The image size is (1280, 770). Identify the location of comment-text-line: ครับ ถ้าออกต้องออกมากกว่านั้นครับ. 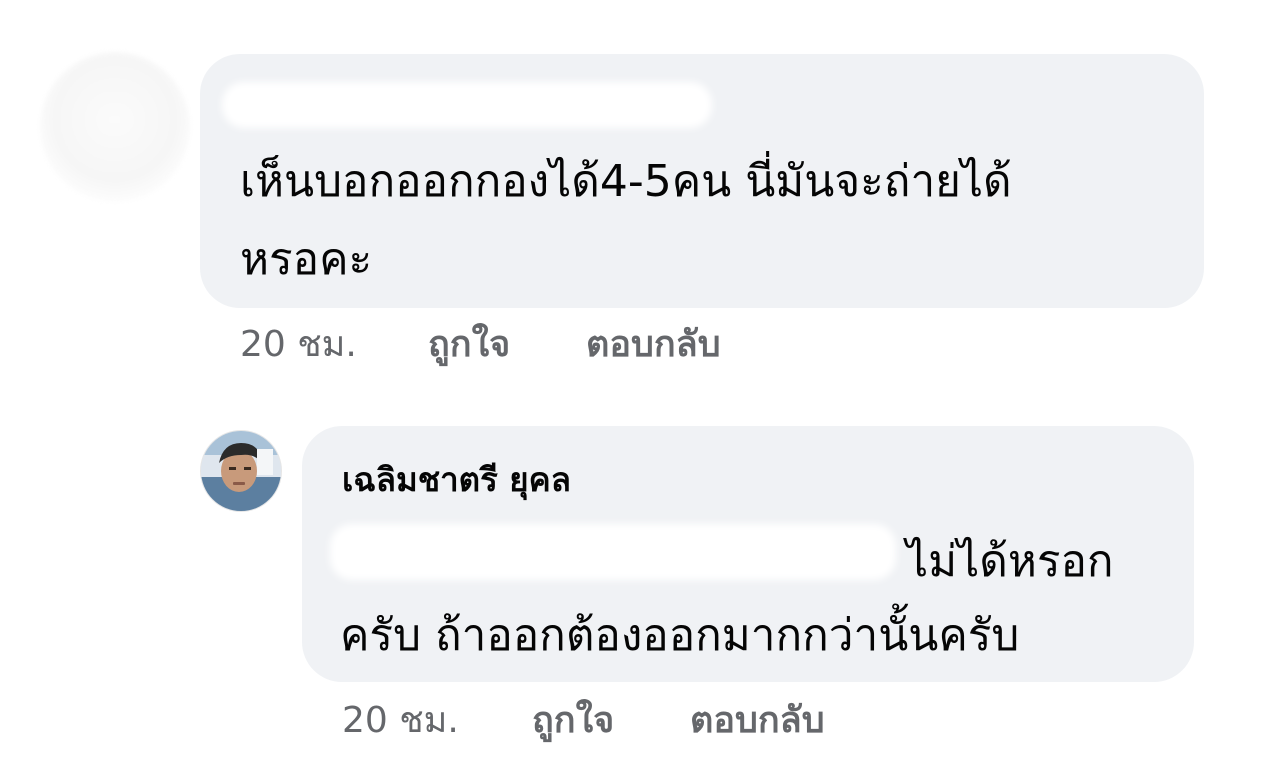
(680, 635).